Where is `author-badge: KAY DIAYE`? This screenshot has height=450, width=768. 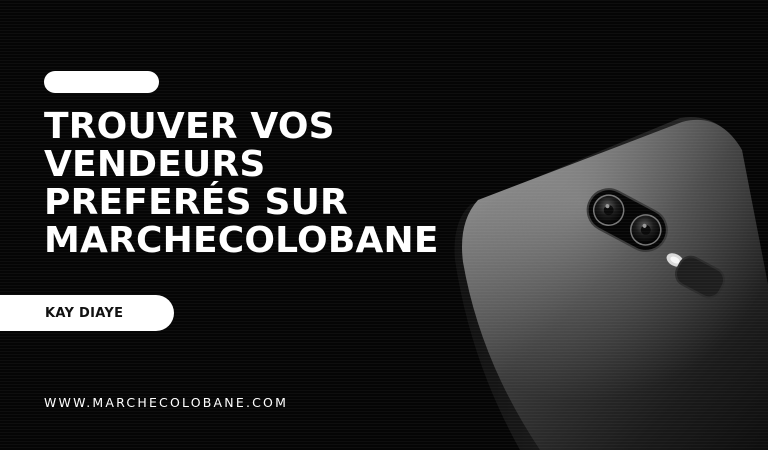 author-badge: KAY DIAYE is located at coordinates (87, 313).